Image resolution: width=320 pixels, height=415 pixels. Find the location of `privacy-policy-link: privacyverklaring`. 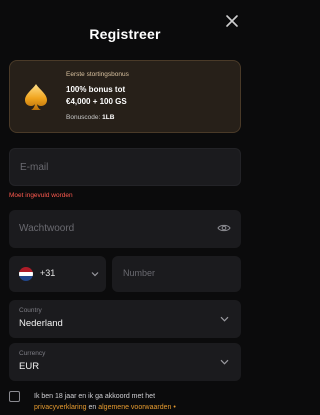

privacy-policy-link: privacyverklaring is located at coordinates (60, 407).